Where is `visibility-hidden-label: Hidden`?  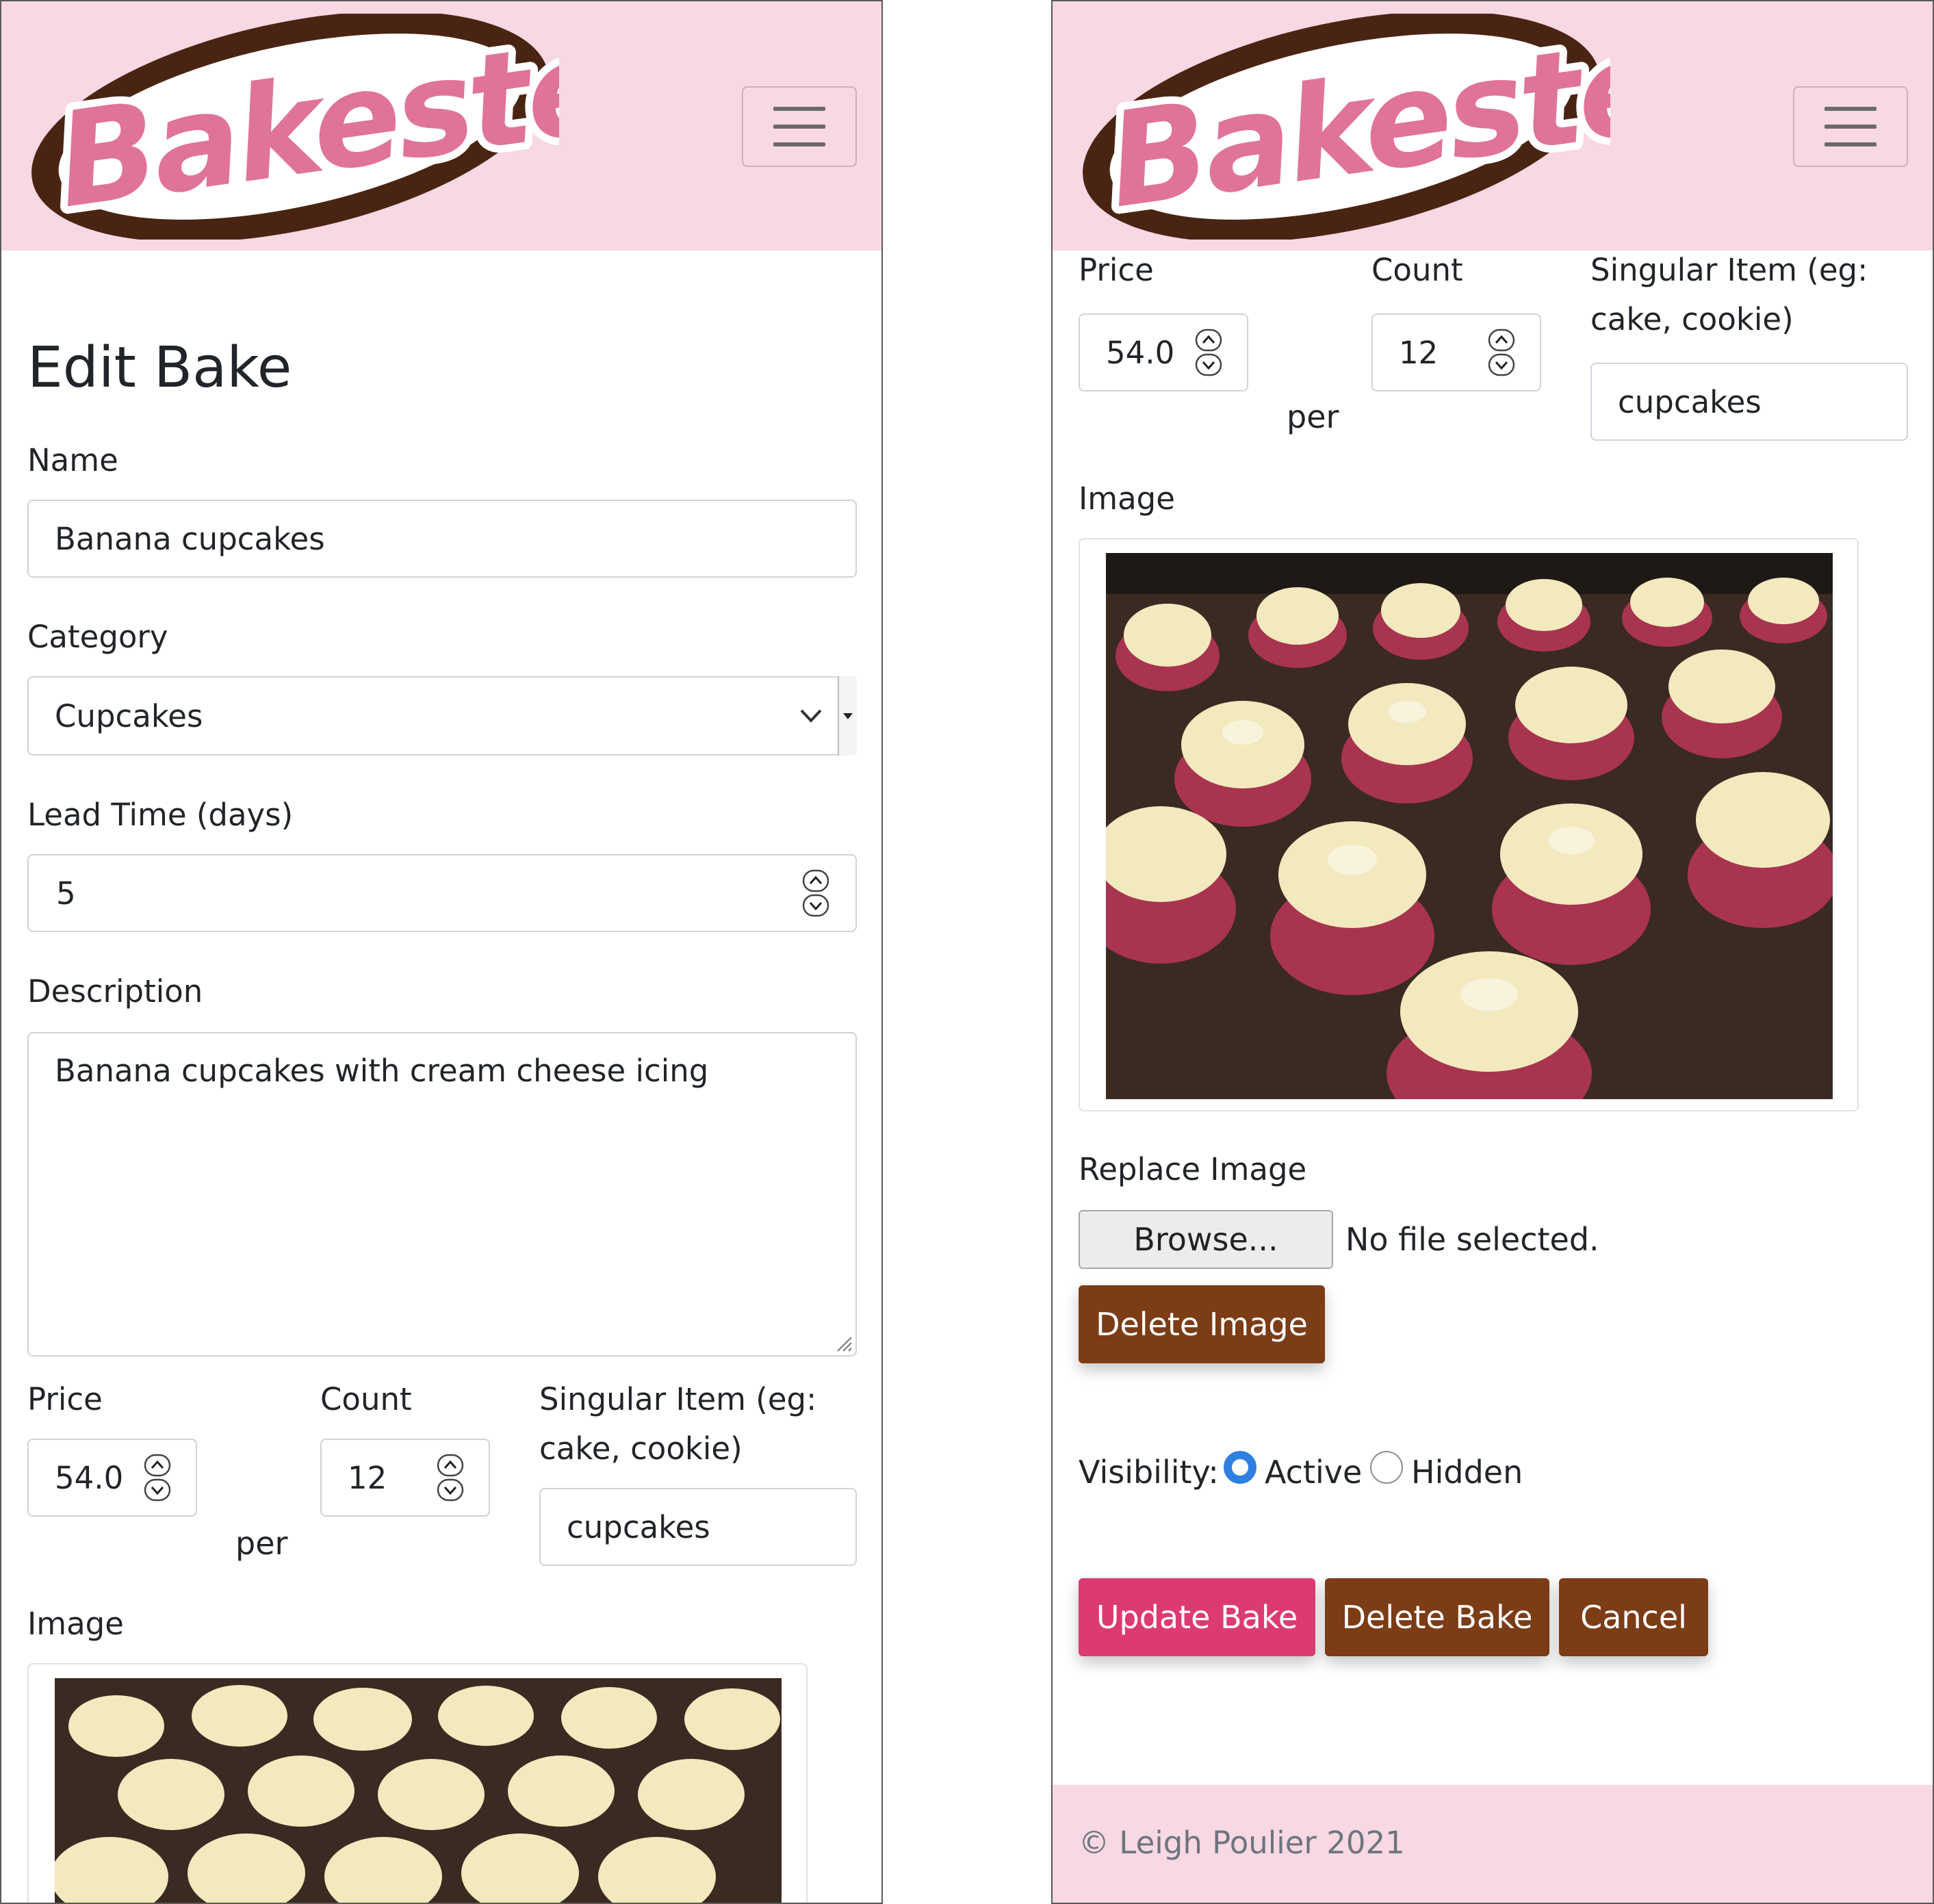
visibility-hidden-label: Hidden is located at coordinates (1467, 1472).